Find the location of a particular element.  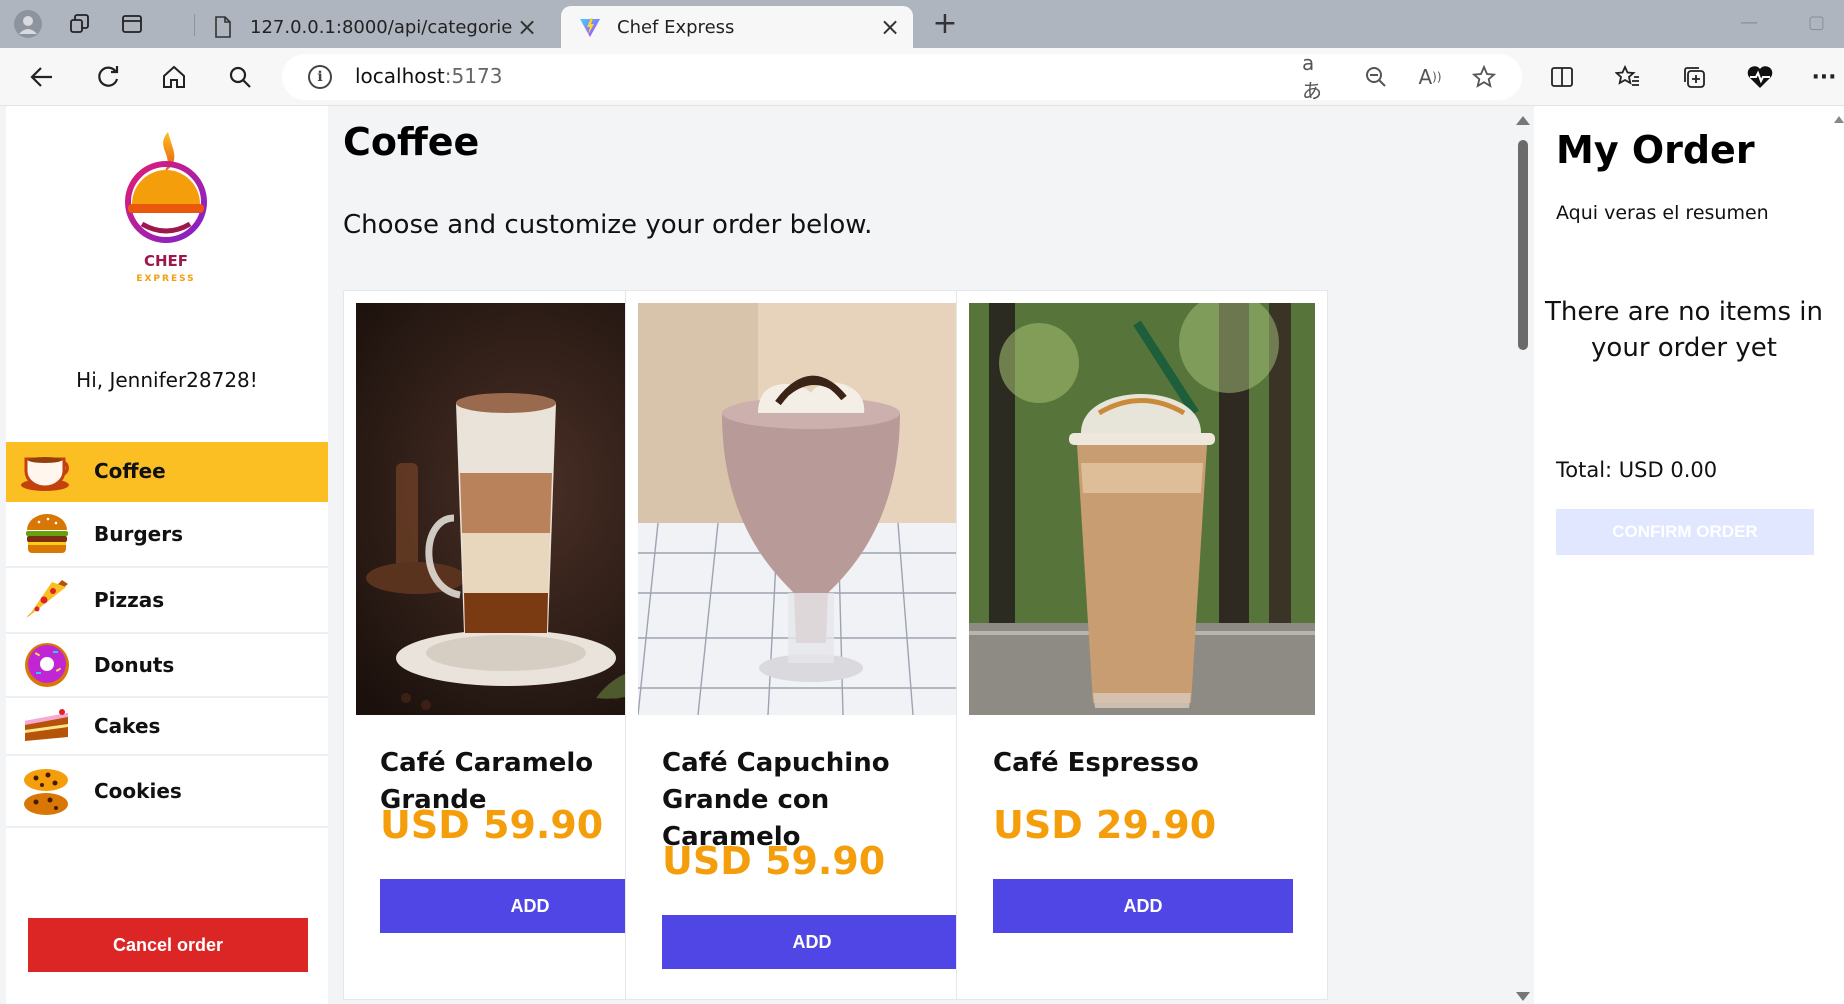

chef-express-logo: CHEF EXPRESS is located at coordinates (167, 218).